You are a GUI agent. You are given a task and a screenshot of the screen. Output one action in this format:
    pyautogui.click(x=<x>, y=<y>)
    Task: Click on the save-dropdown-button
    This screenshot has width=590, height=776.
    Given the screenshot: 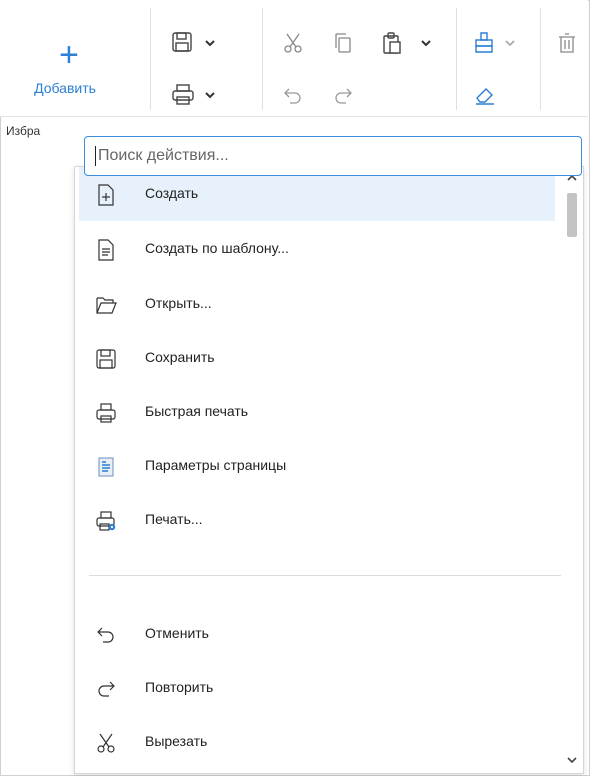 What is the action you would take?
    pyautogui.click(x=198, y=43)
    